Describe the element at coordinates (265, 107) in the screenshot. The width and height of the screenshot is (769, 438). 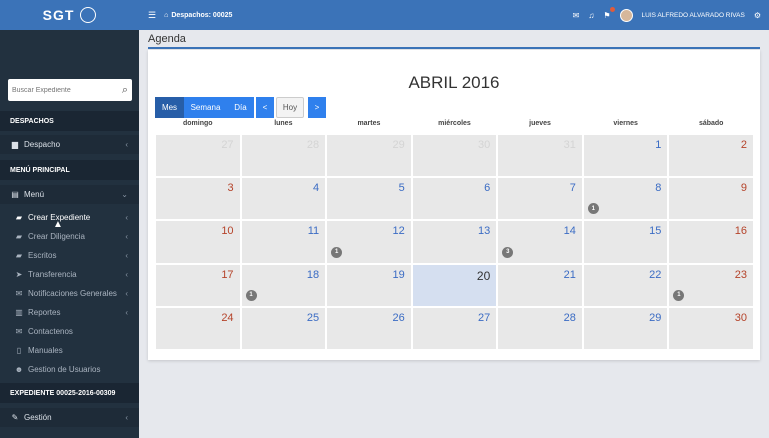
I see `prev-month-button: <` at that location.